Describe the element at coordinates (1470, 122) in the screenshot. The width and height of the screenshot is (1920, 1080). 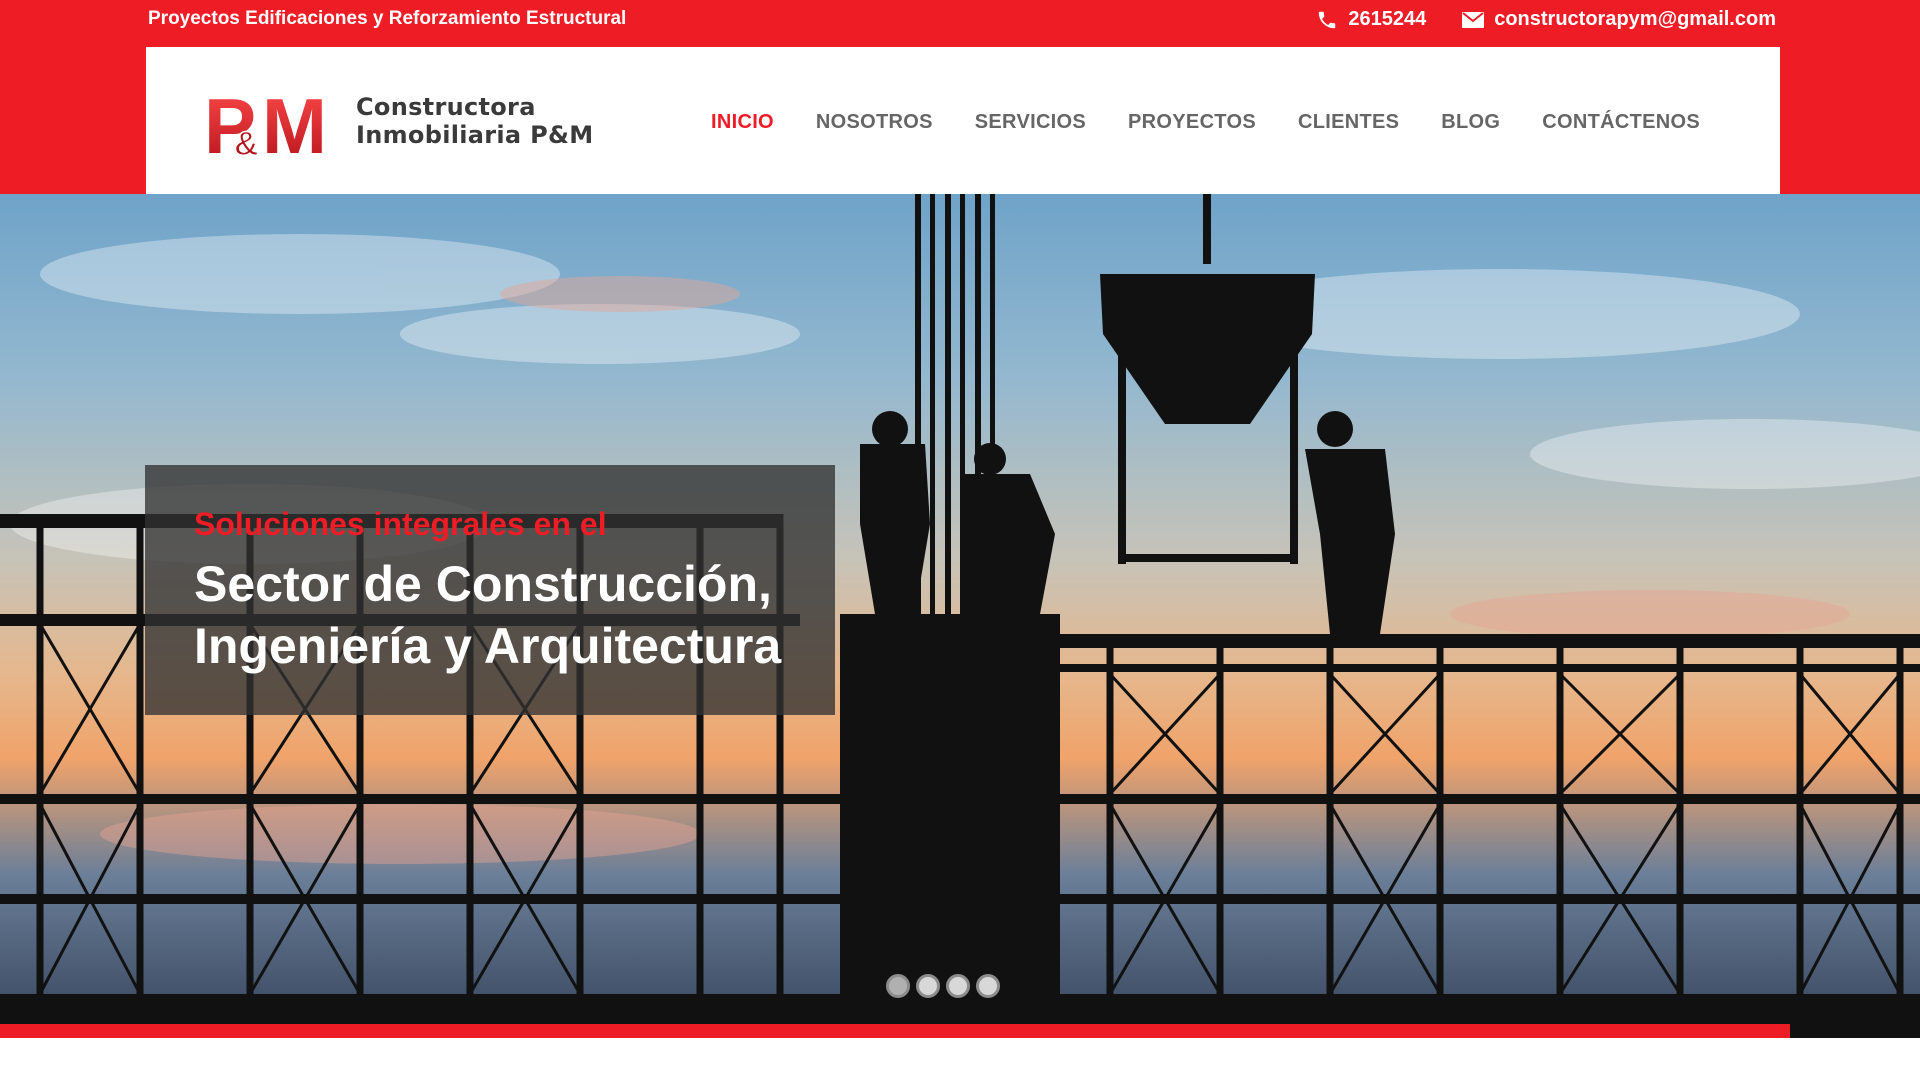
I see `nav-blog: BLOG` at that location.